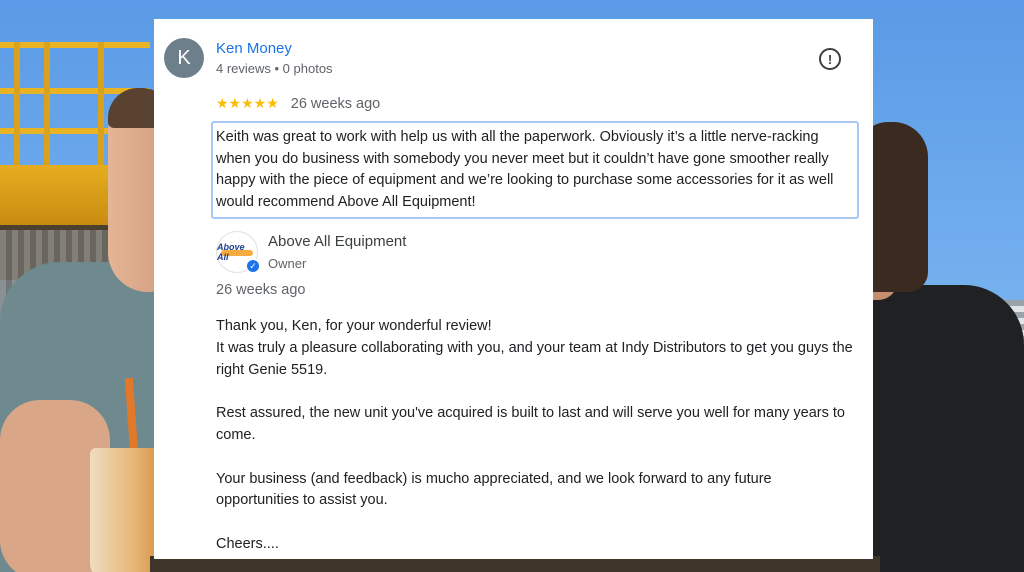 The height and width of the screenshot is (572, 1024). I want to click on star-rating-icon: ★★★★★, so click(247, 103).